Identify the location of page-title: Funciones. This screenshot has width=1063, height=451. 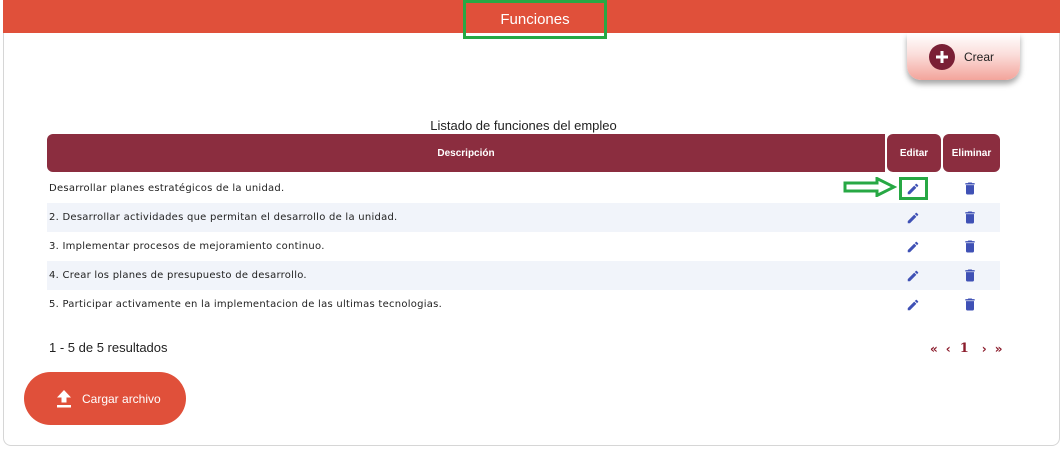
(535, 19).